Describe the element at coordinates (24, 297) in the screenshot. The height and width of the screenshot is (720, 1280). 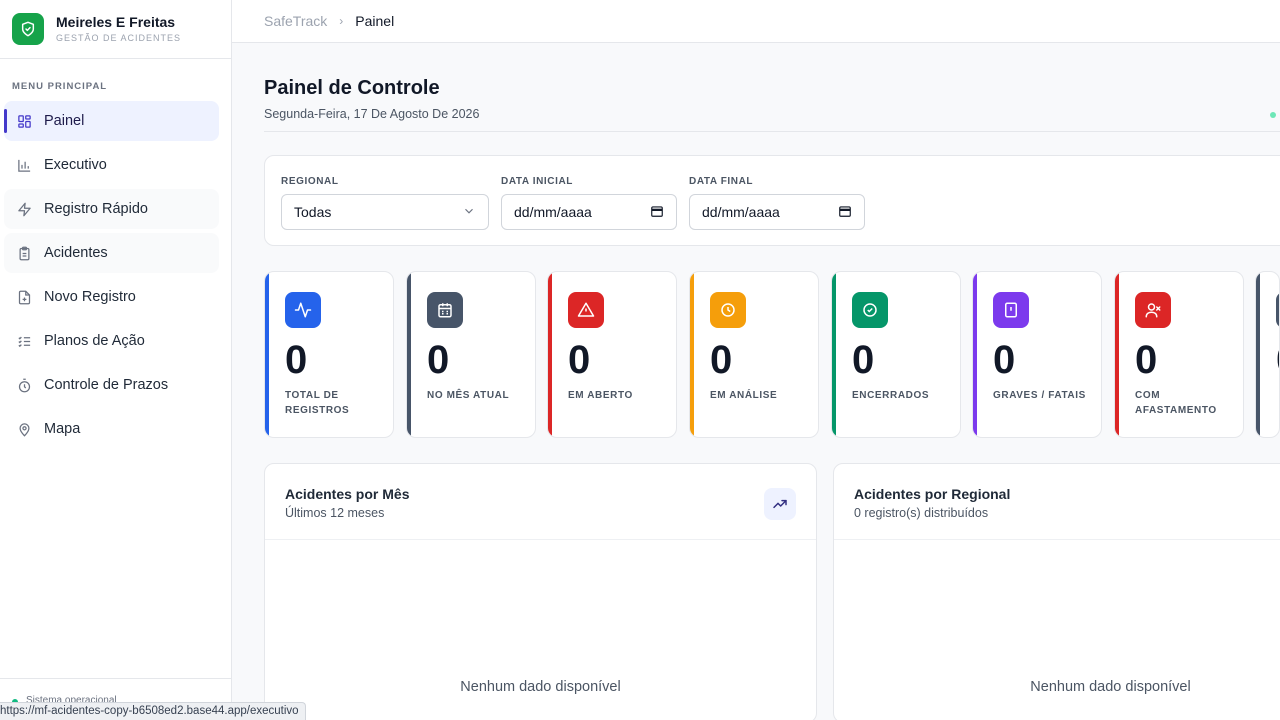
I see `file-plus-icon` at that location.